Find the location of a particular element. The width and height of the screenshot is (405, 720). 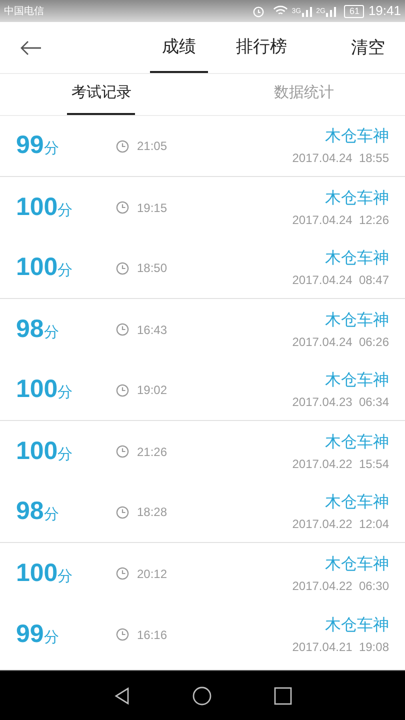

date-label: 2017.04.22 06:30 is located at coordinates (340, 586).